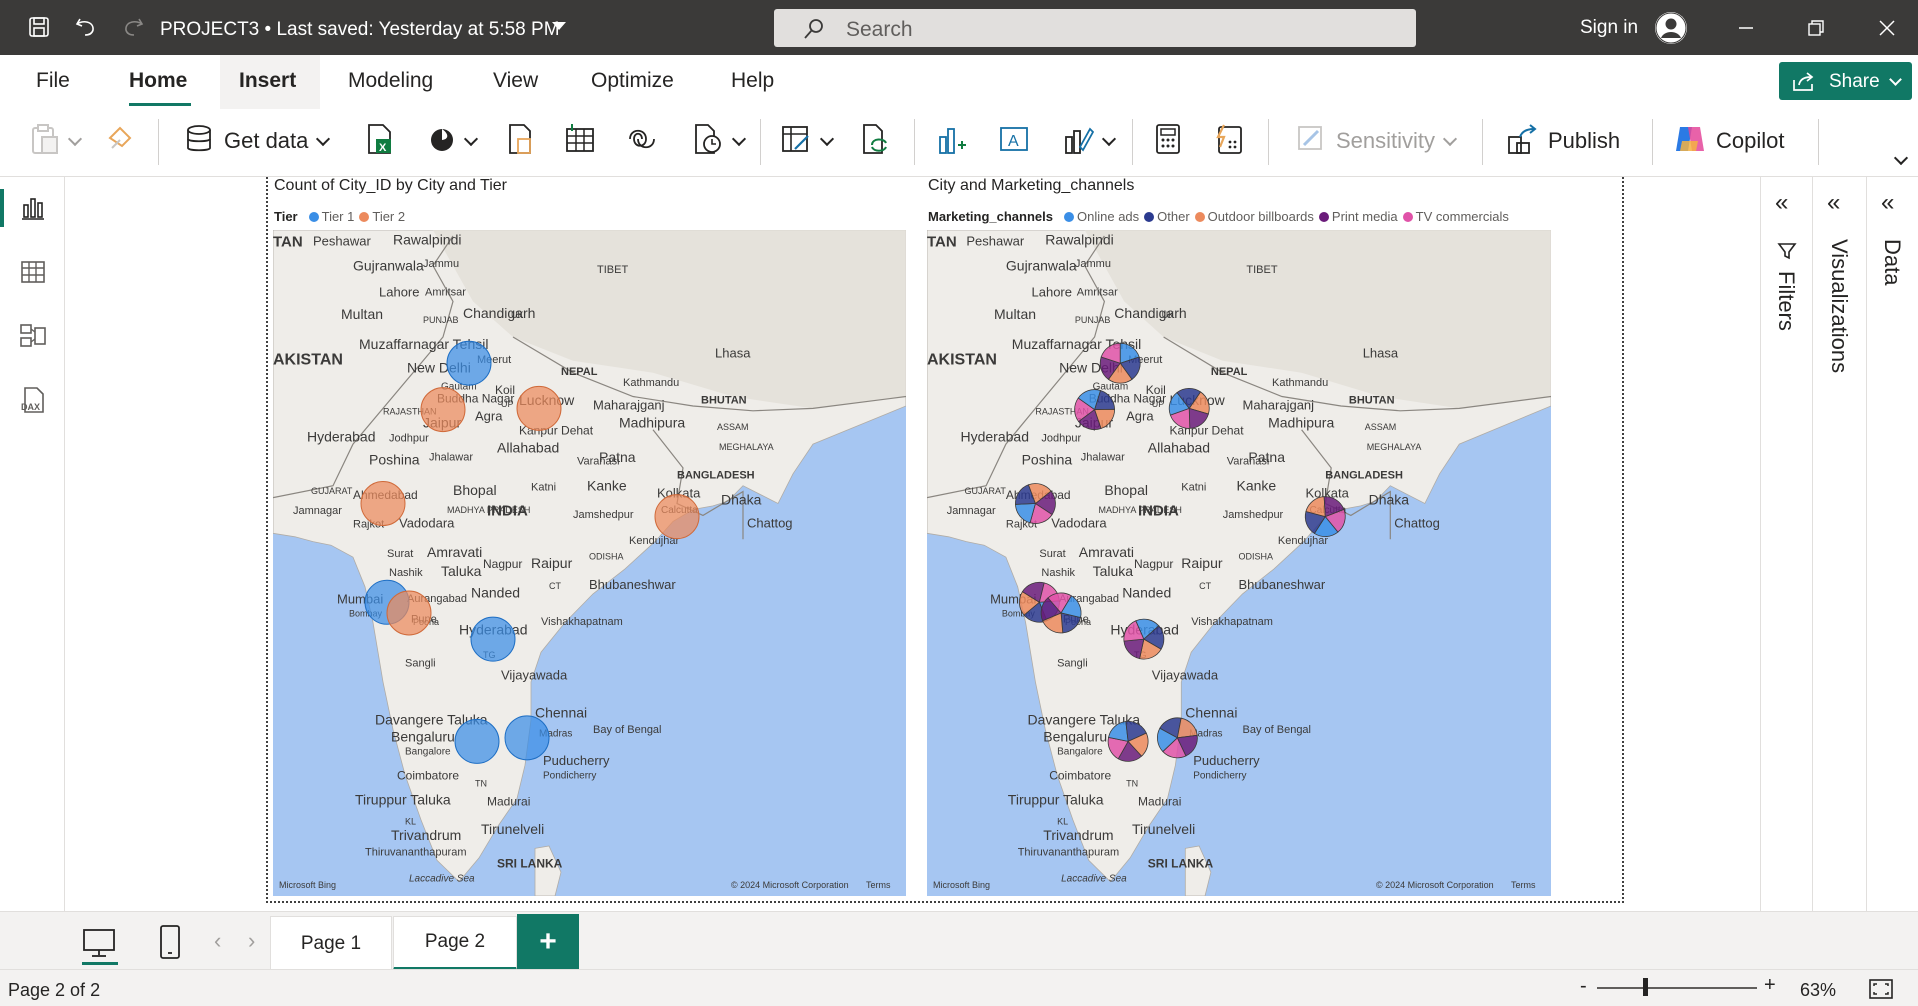 The width and height of the screenshot is (1918, 1006). What do you see at coordinates (1609, 28) in the screenshot?
I see `sign-in-link: Sign in` at bounding box center [1609, 28].